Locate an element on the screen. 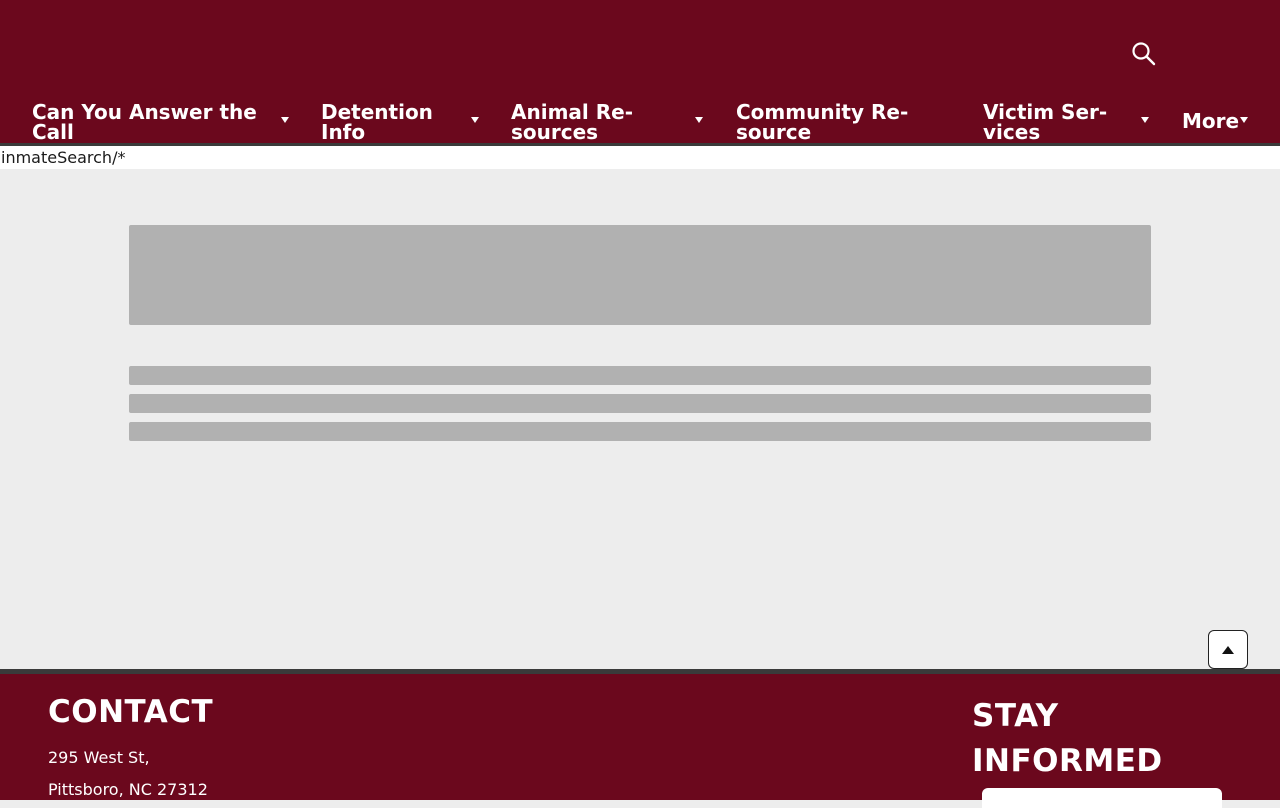 The height and width of the screenshot is (808, 1280). route-text-bar: inmateSearch/* is located at coordinates (640, 157).